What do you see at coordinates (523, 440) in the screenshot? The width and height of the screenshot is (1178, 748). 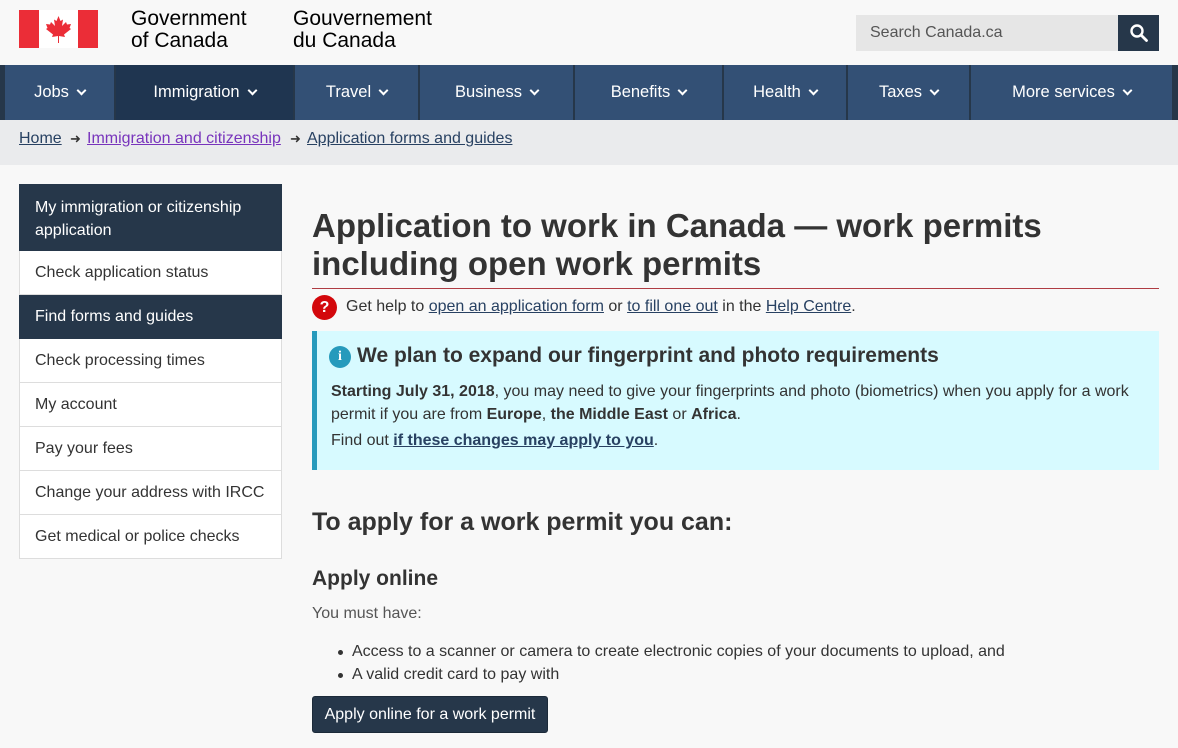 I see `changes-apply-link: if these changes may apply to you` at bounding box center [523, 440].